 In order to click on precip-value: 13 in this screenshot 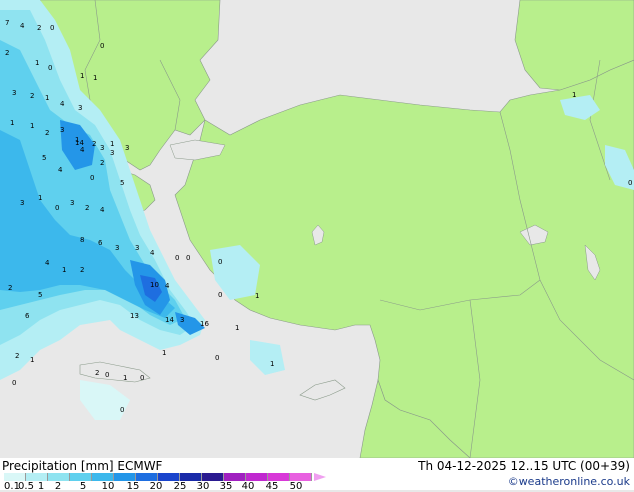, I will do `click(134, 316)`.